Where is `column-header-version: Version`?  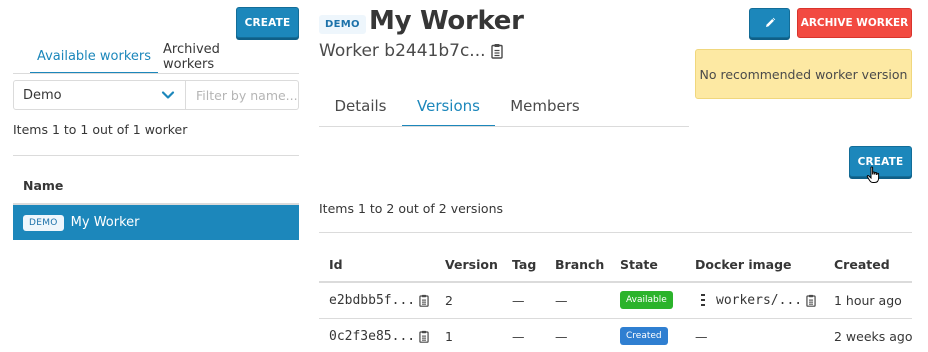
column-header-version: Version is located at coordinates (471, 264).